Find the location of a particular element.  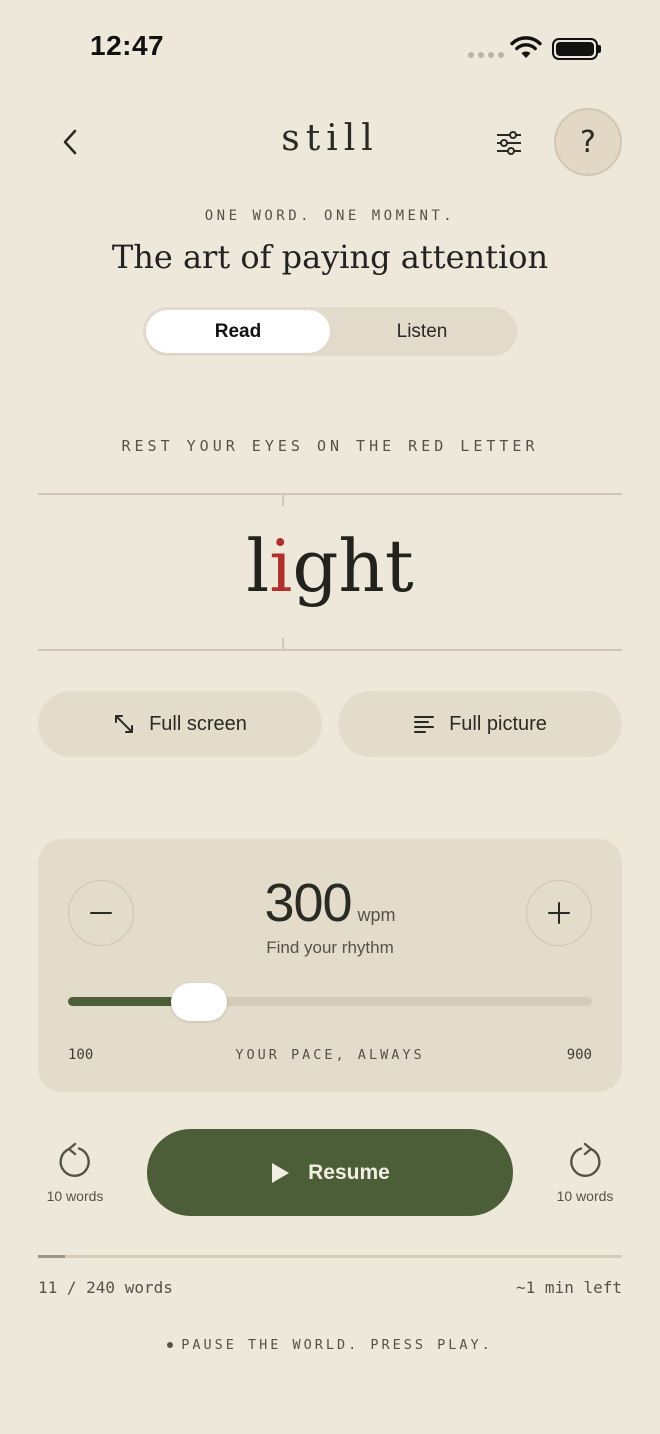

rewind-label: 10 words is located at coordinates (75, 1196).